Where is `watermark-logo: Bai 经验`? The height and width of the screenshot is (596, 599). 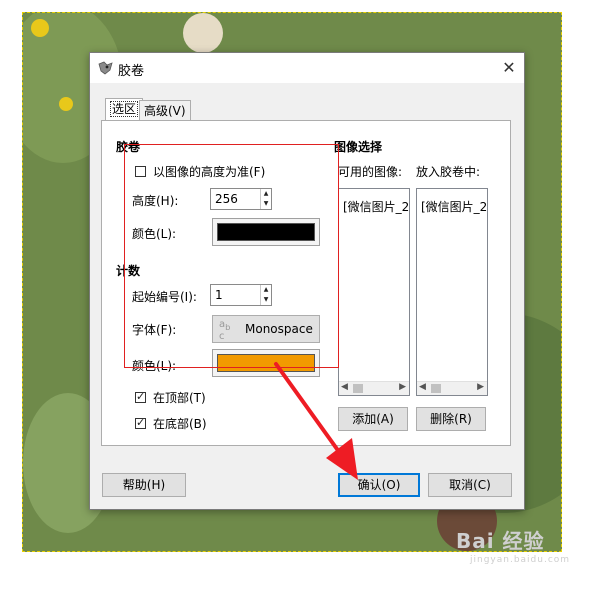 watermark-logo: Bai 经验 is located at coordinates (500, 541).